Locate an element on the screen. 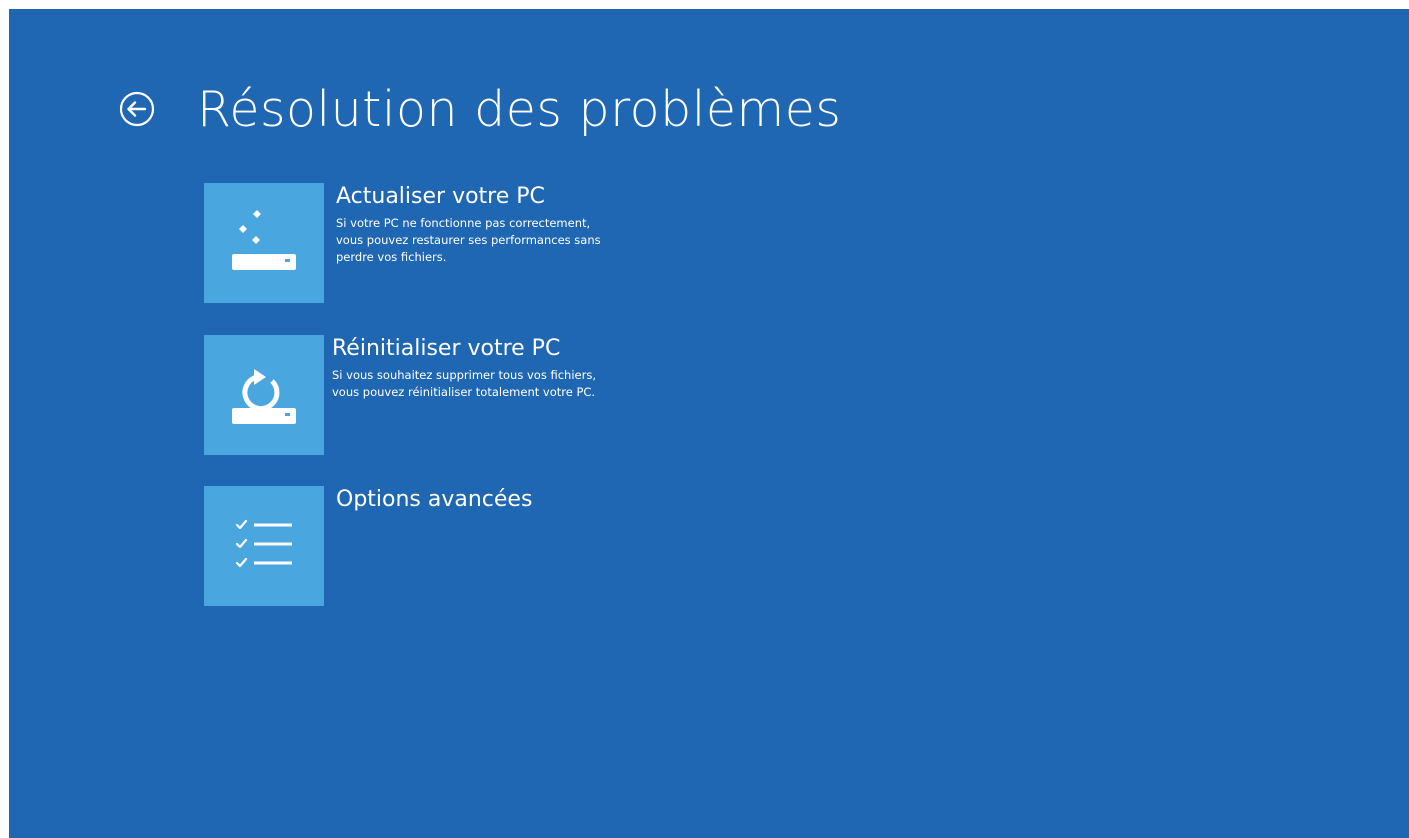 This screenshot has height=838, width=1409. option-title: Réinitialiser votre PC is located at coordinates (446, 348).